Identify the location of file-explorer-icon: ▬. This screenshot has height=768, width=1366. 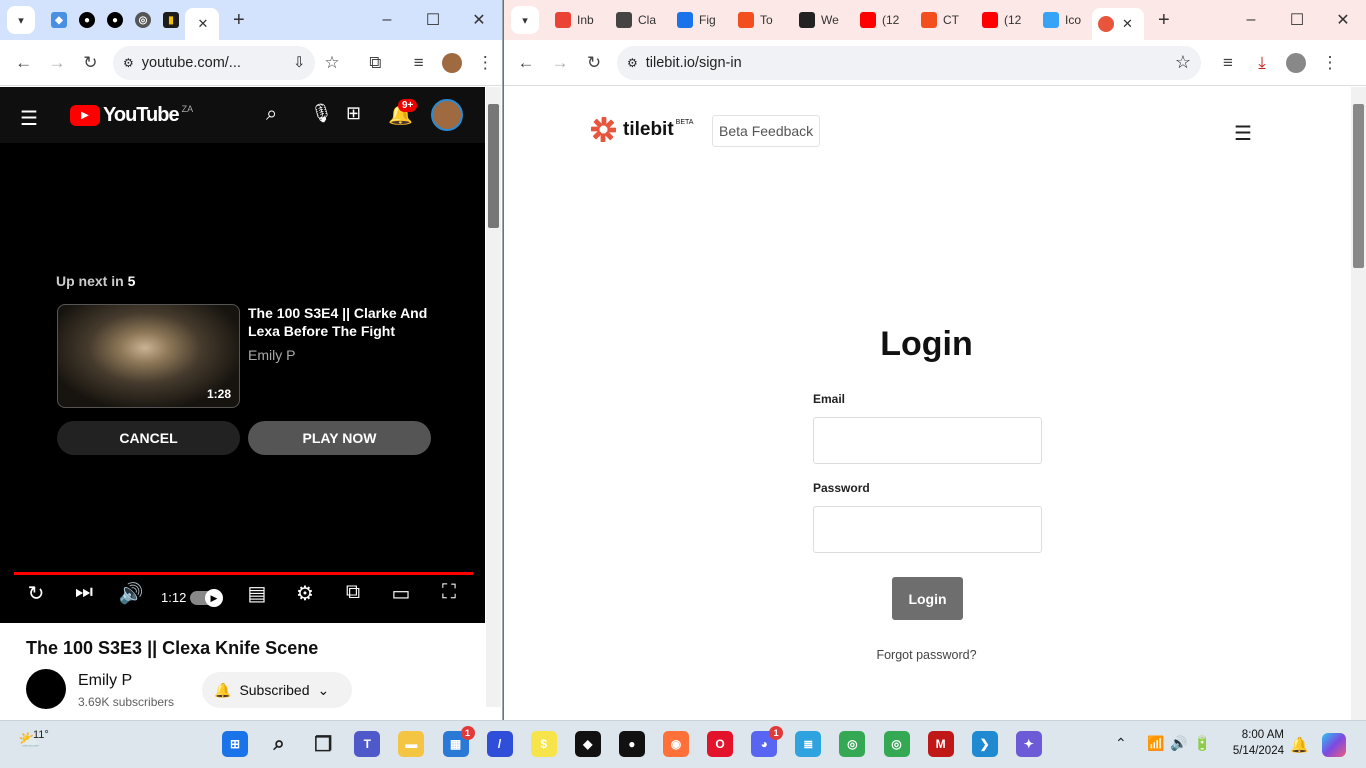
(411, 744).